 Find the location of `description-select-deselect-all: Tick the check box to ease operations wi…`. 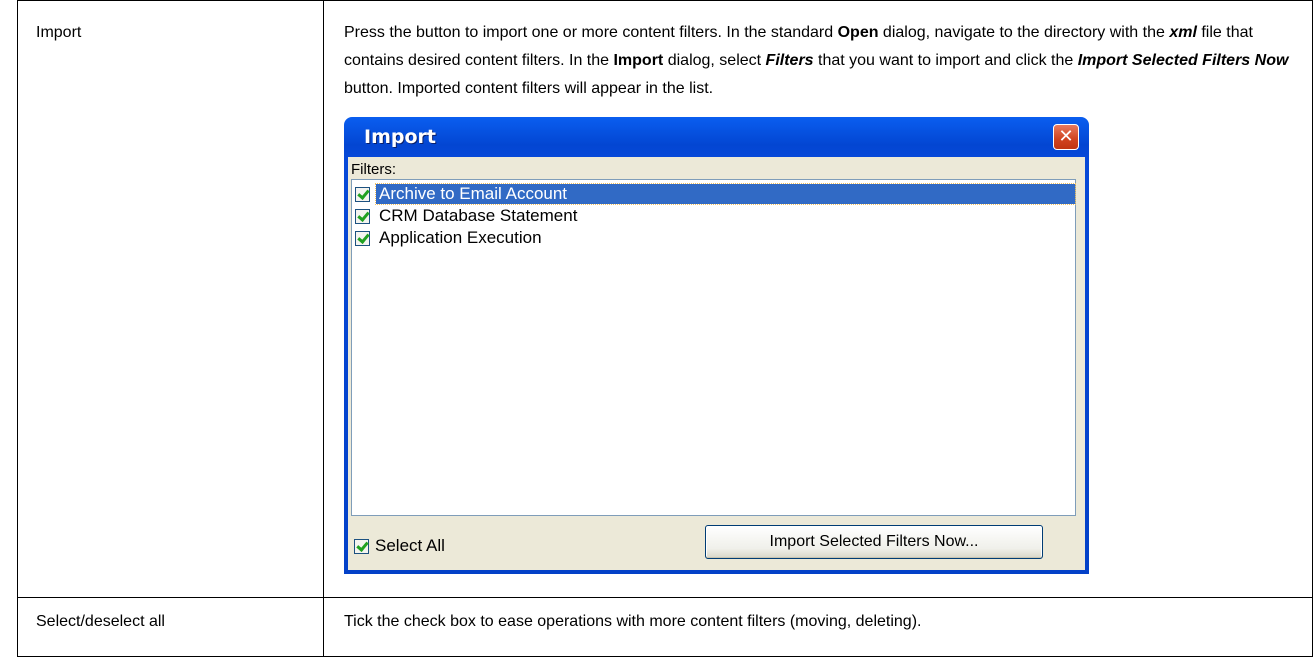

description-select-deselect-all: Tick the check box to ease operations wi… is located at coordinates (818, 627).